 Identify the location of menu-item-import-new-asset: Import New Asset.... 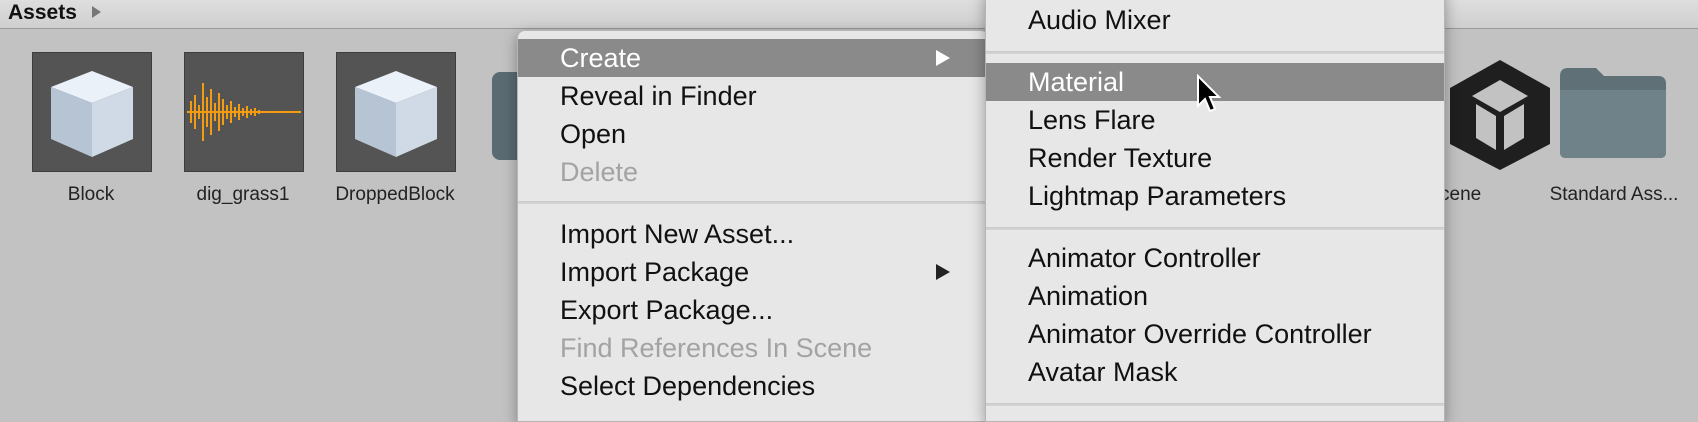
(753, 234).